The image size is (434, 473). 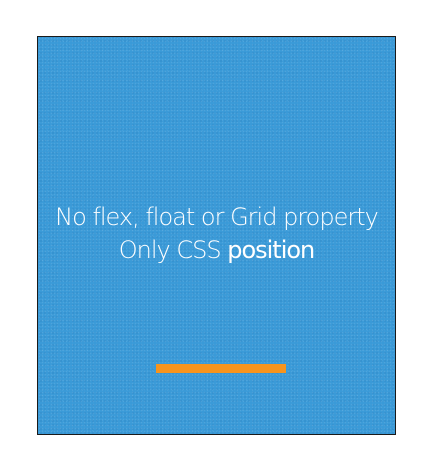 What do you see at coordinates (271, 250) in the screenshot?
I see `headline-emphasis: position` at bounding box center [271, 250].